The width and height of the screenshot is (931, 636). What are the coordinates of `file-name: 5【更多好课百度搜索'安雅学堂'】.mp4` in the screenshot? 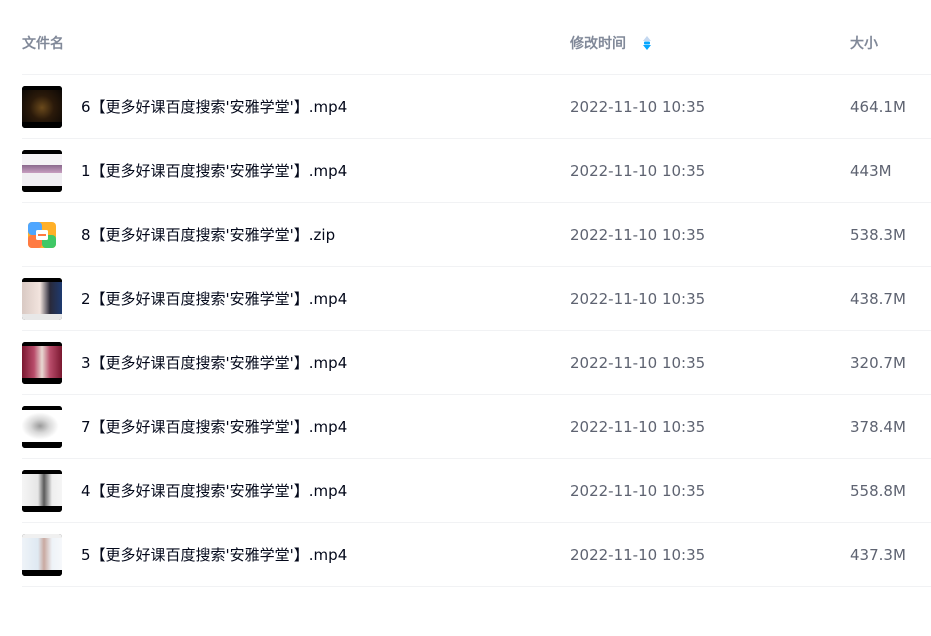 It's located at (214, 555).